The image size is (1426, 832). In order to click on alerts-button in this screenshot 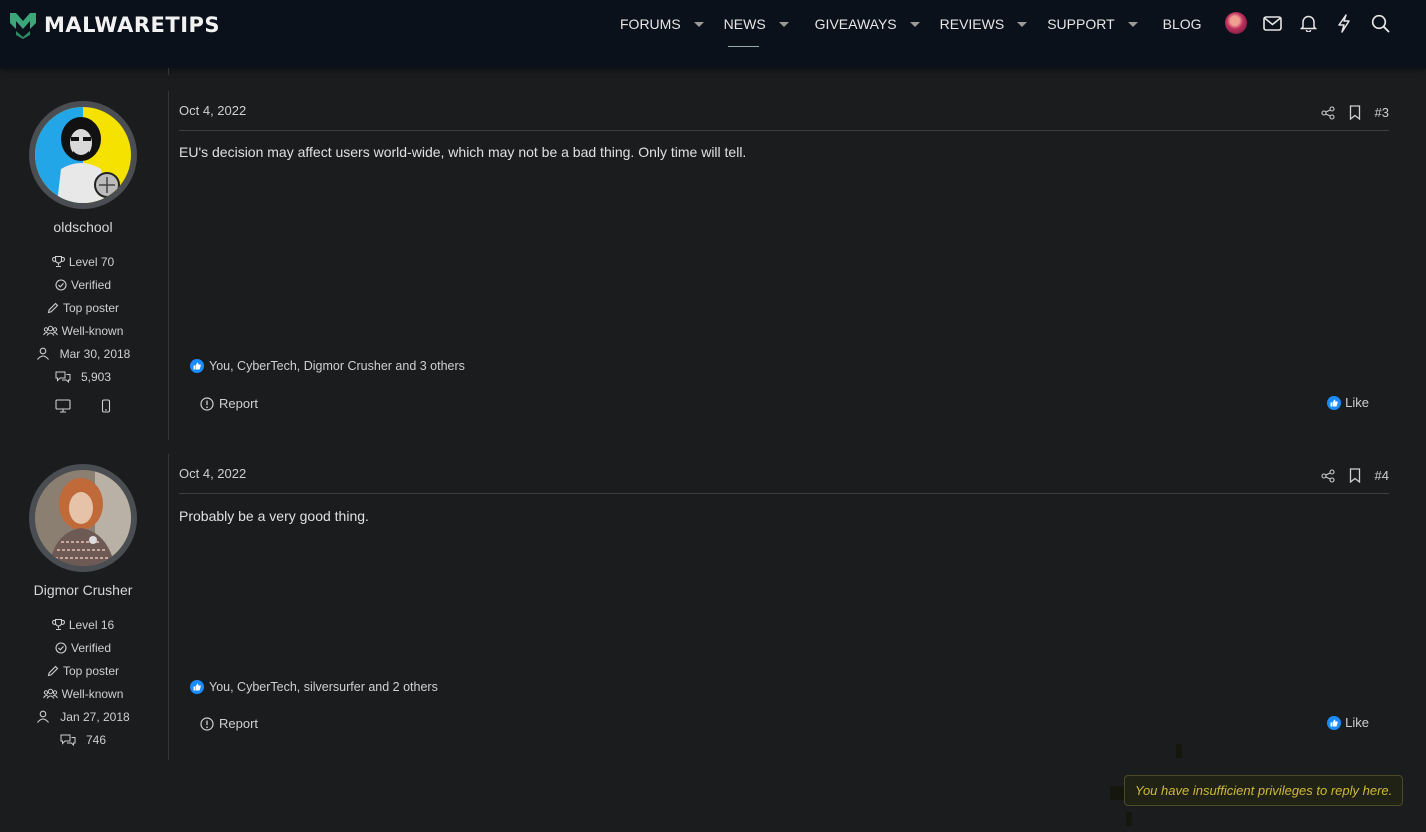, I will do `click(1308, 23)`.